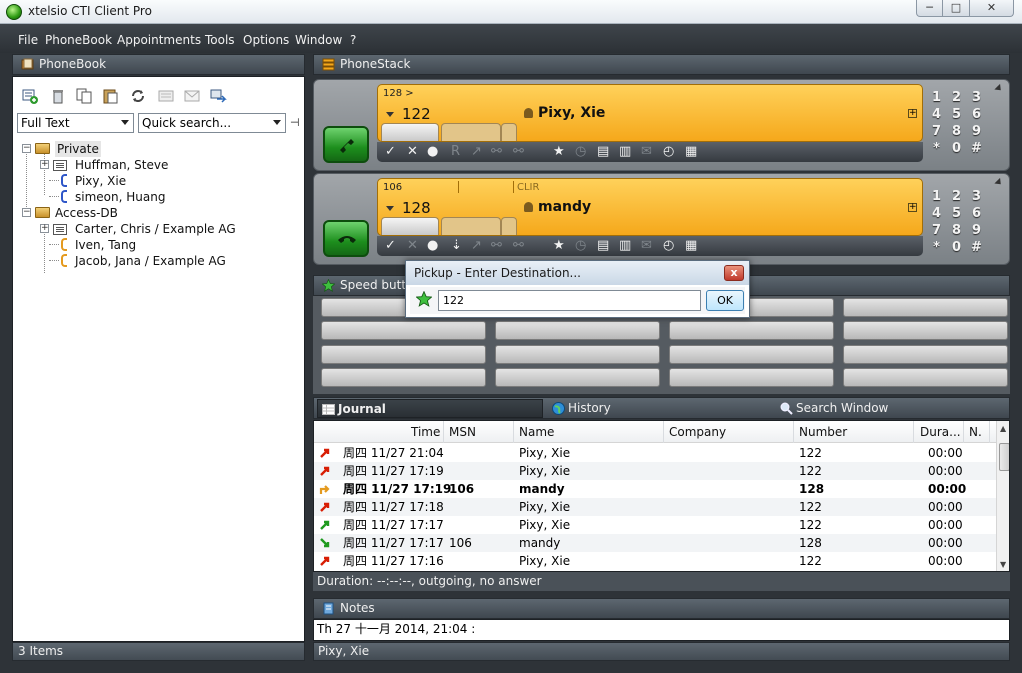 This screenshot has width=1022, height=673. What do you see at coordinates (1003, 428) in the screenshot?
I see `scroll-up-icon: ▲` at bounding box center [1003, 428].